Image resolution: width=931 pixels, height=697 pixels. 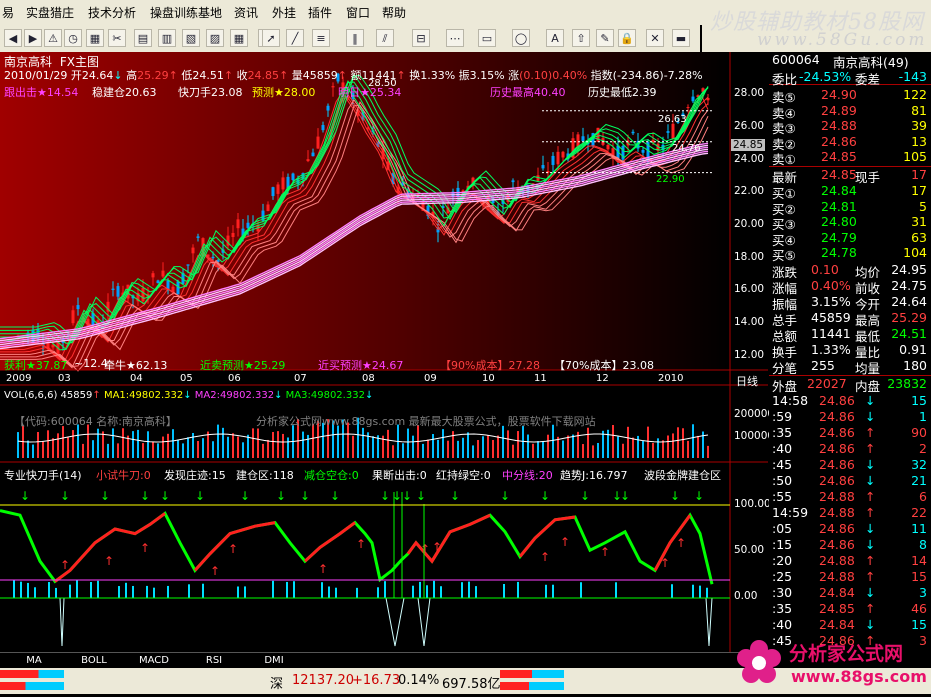 I want to click on tick-cell: :30, so click(x=782, y=592).